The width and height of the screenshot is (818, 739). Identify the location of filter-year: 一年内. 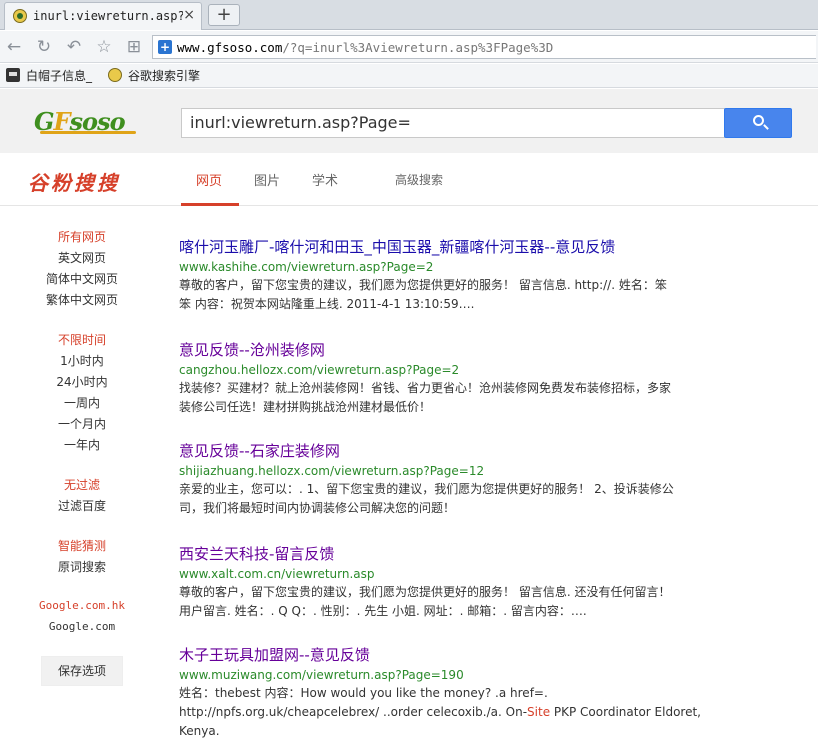
(82, 444).